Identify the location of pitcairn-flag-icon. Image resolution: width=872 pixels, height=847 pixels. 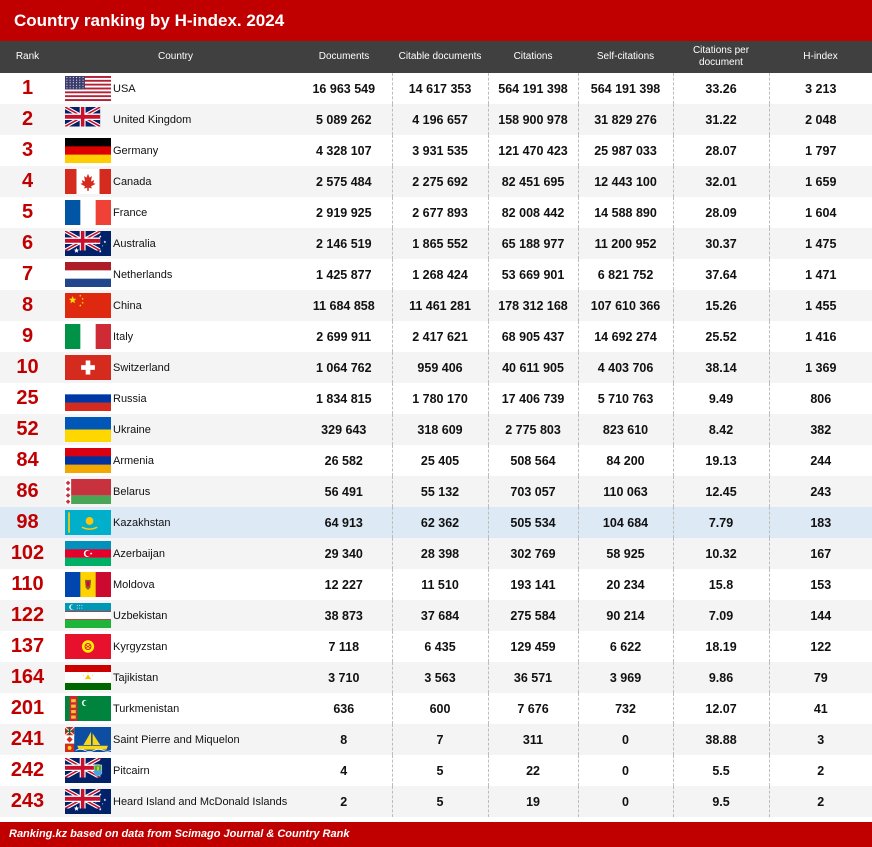
(88, 770).